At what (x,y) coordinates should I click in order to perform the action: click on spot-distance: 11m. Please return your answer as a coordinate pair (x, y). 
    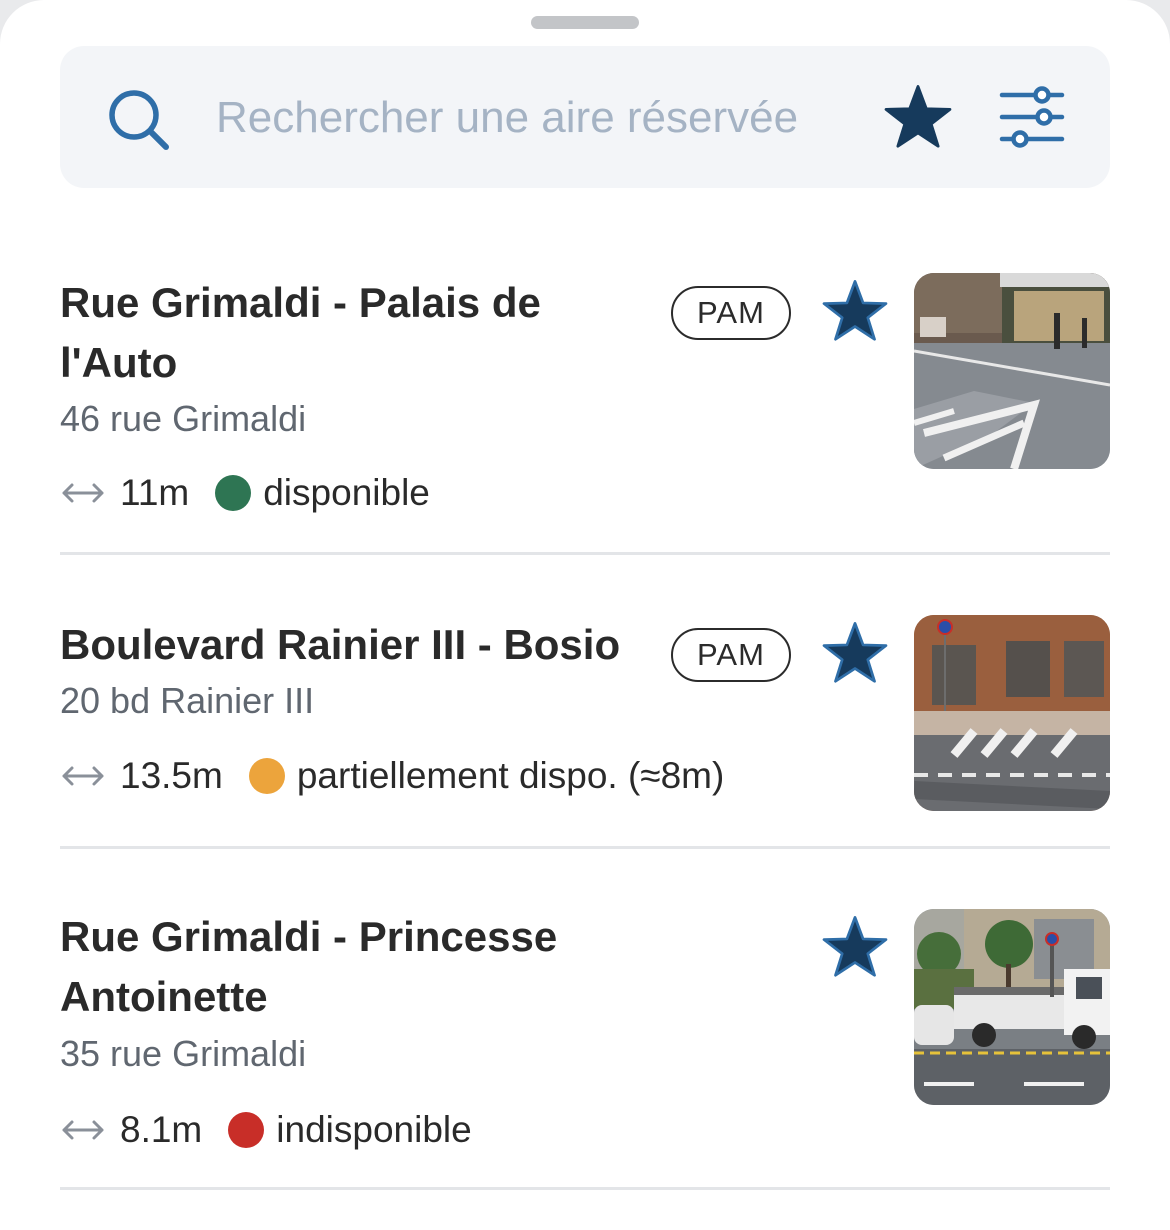
    Looking at the image, I should click on (155, 492).